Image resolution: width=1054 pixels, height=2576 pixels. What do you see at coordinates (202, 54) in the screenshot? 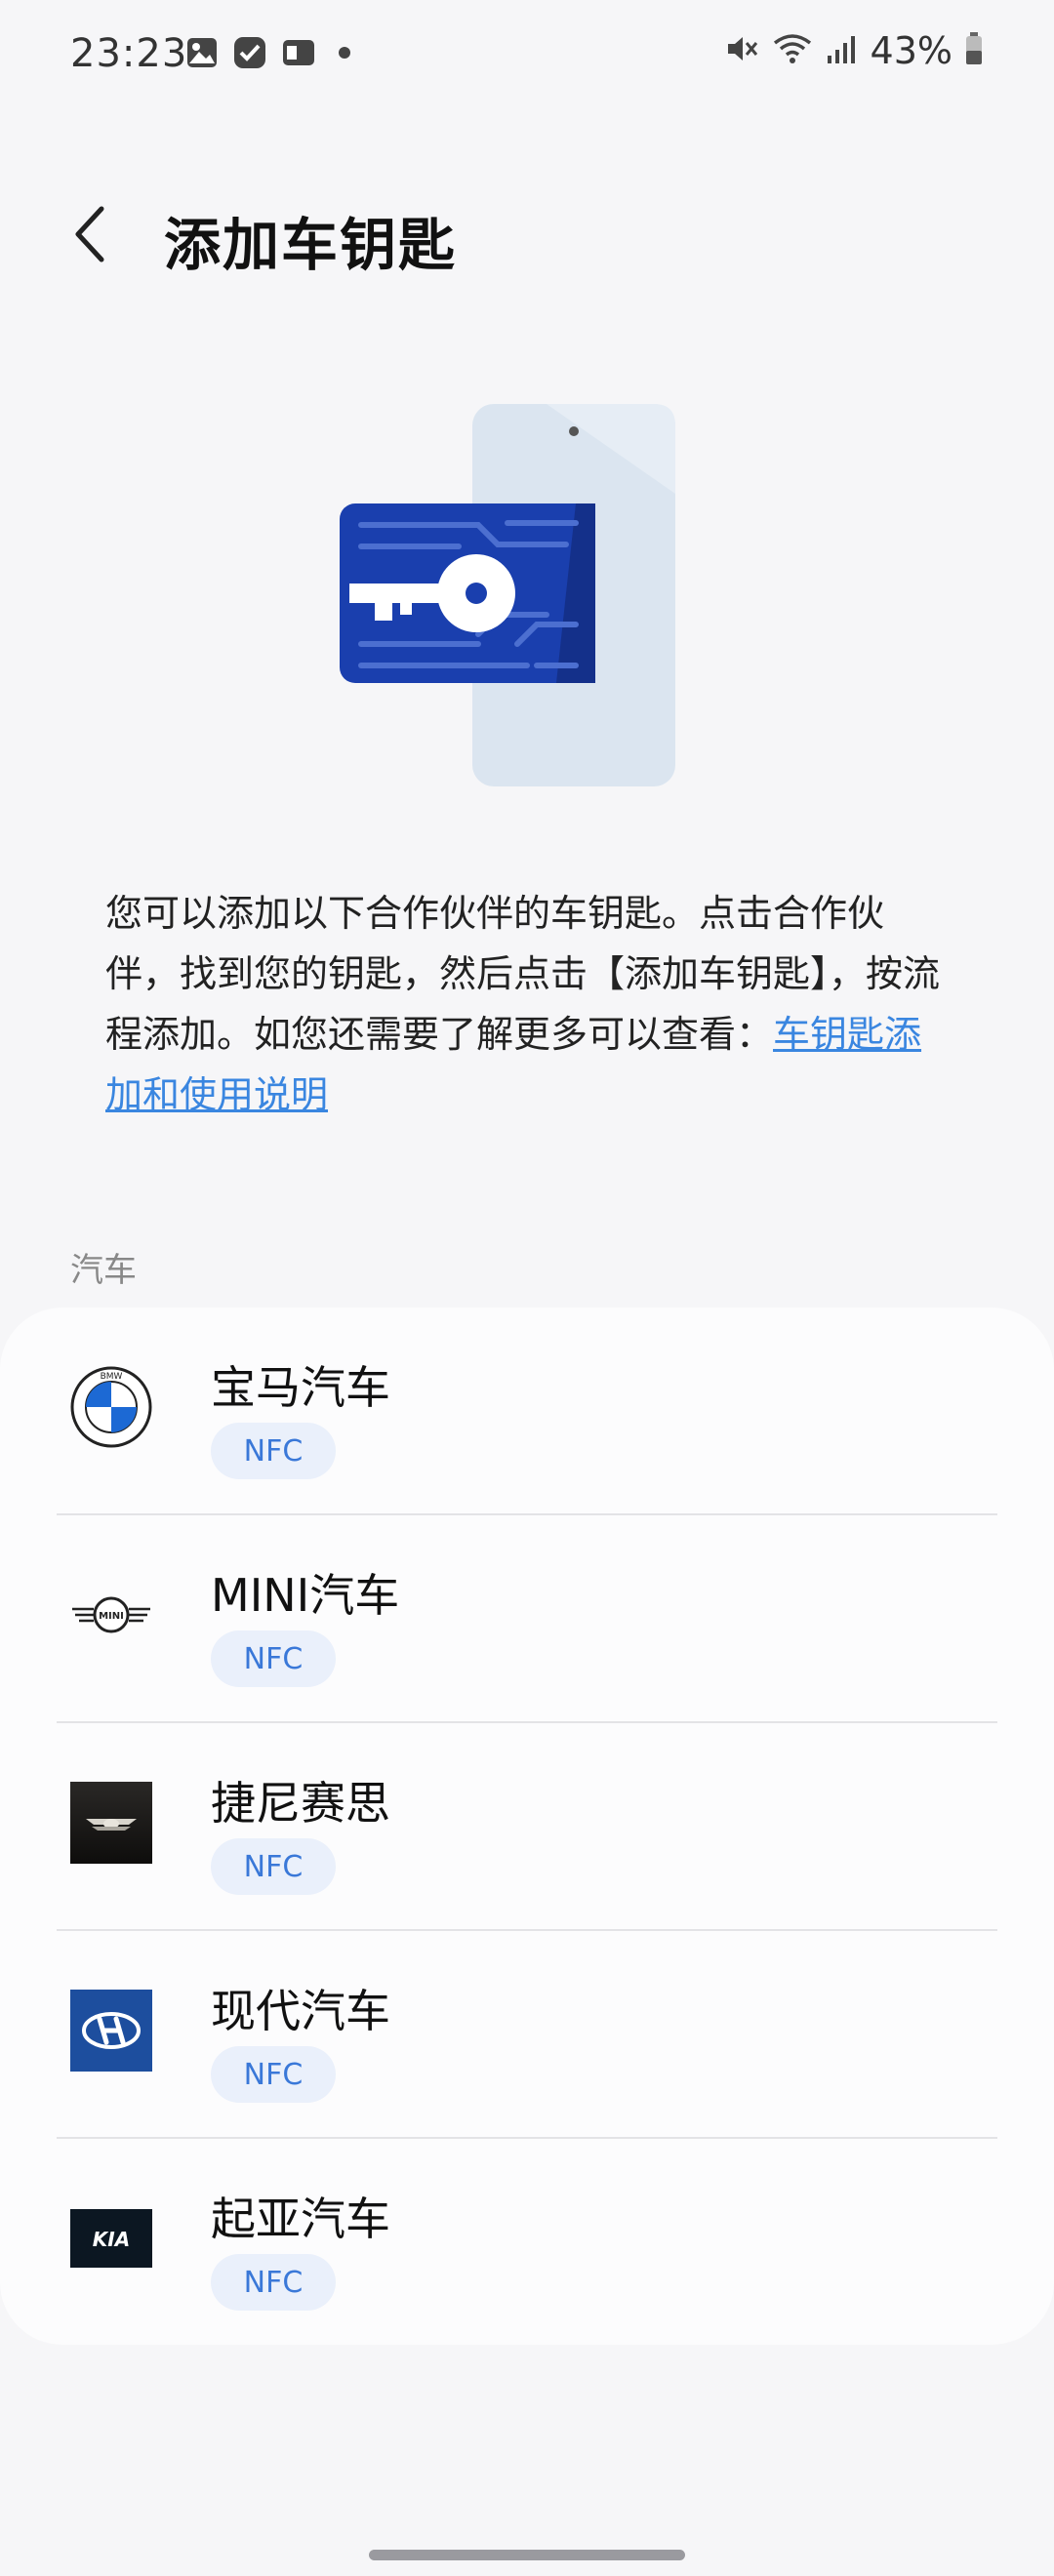
I see `gallery-icon` at bounding box center [202, 54].